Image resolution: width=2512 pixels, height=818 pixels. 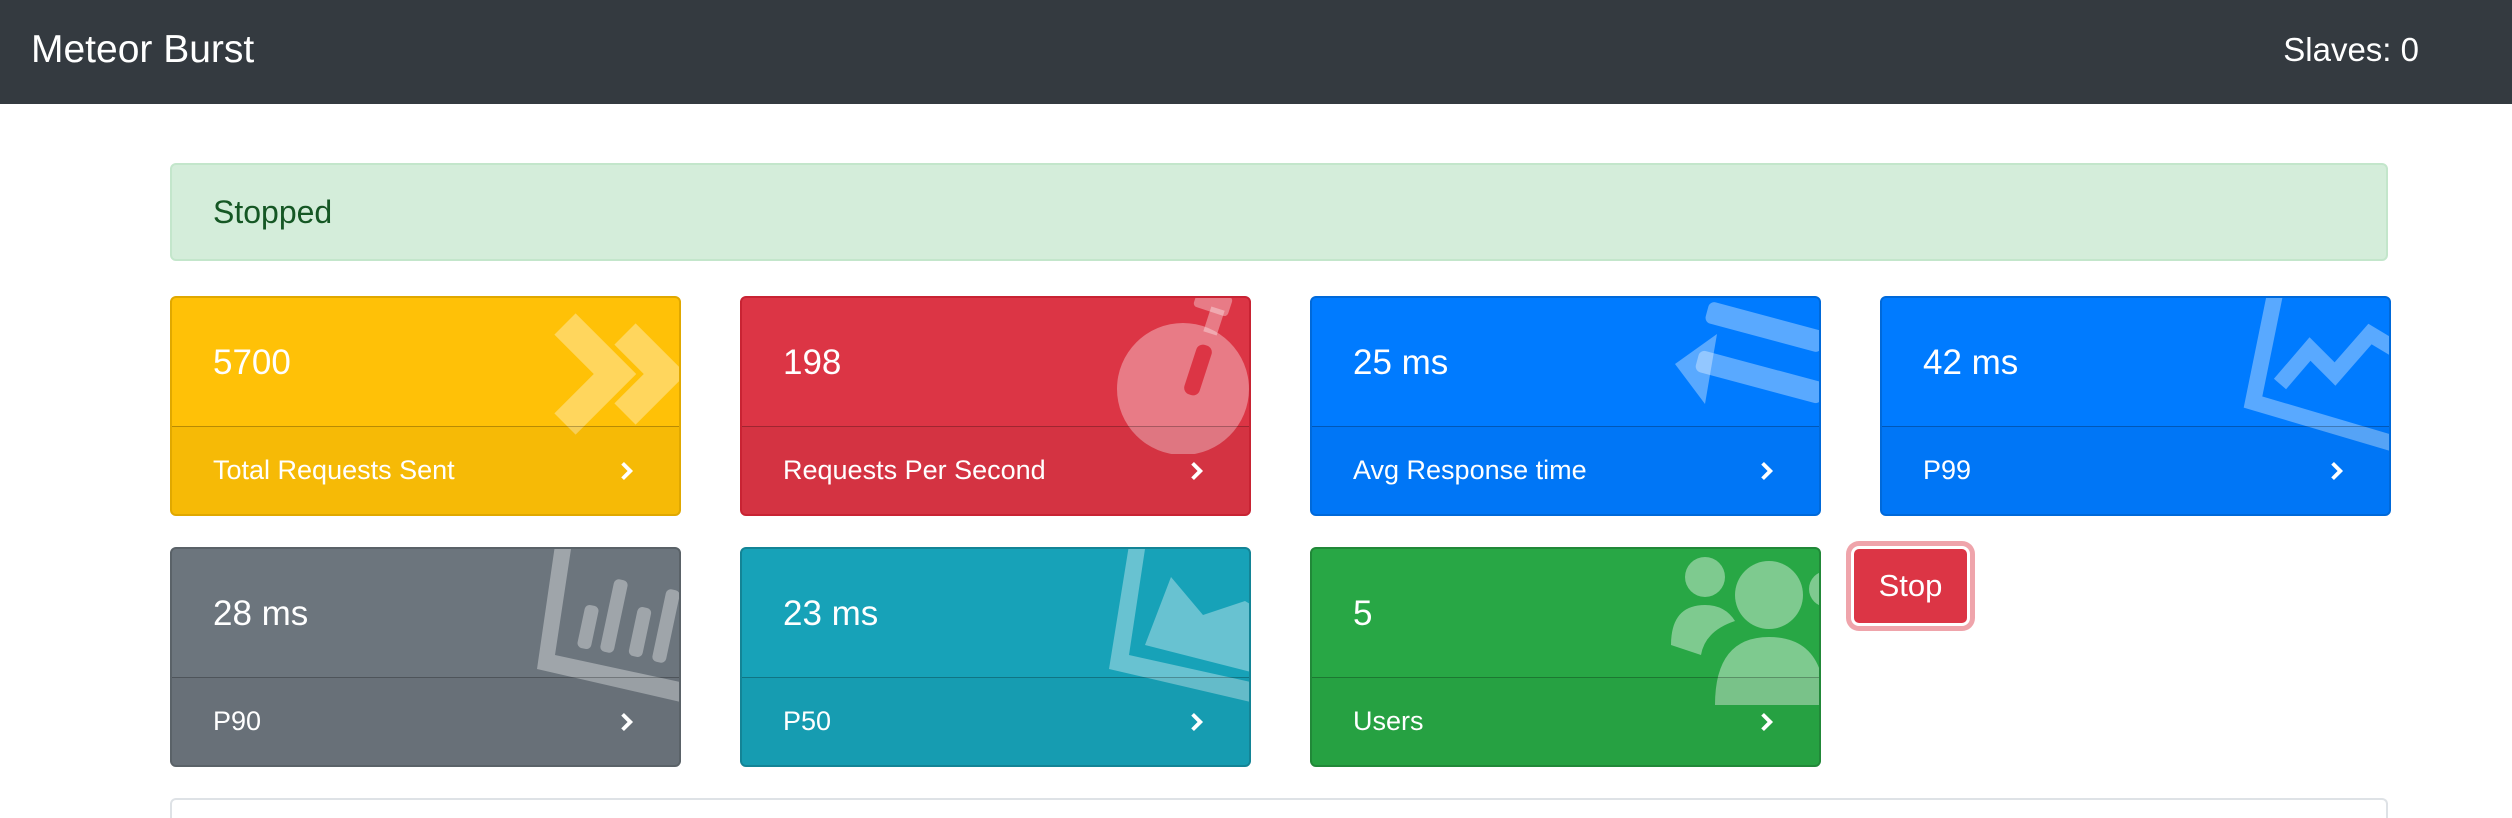 I want to click on stat-card-total-requests: 5700 Total Requests Sent, so click(x=425, y=406).